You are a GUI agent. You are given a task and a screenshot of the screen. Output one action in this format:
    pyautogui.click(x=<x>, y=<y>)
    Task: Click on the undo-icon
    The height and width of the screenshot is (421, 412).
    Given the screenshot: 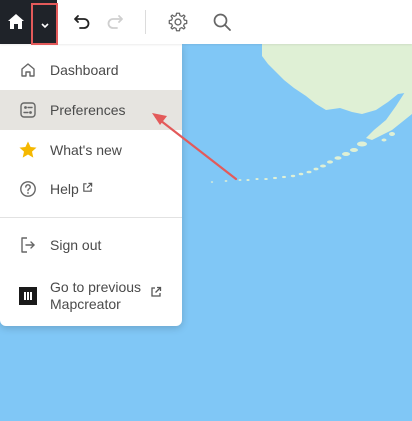 What is the action you would take?
    pyautogui.click(x=82, y=22)
    